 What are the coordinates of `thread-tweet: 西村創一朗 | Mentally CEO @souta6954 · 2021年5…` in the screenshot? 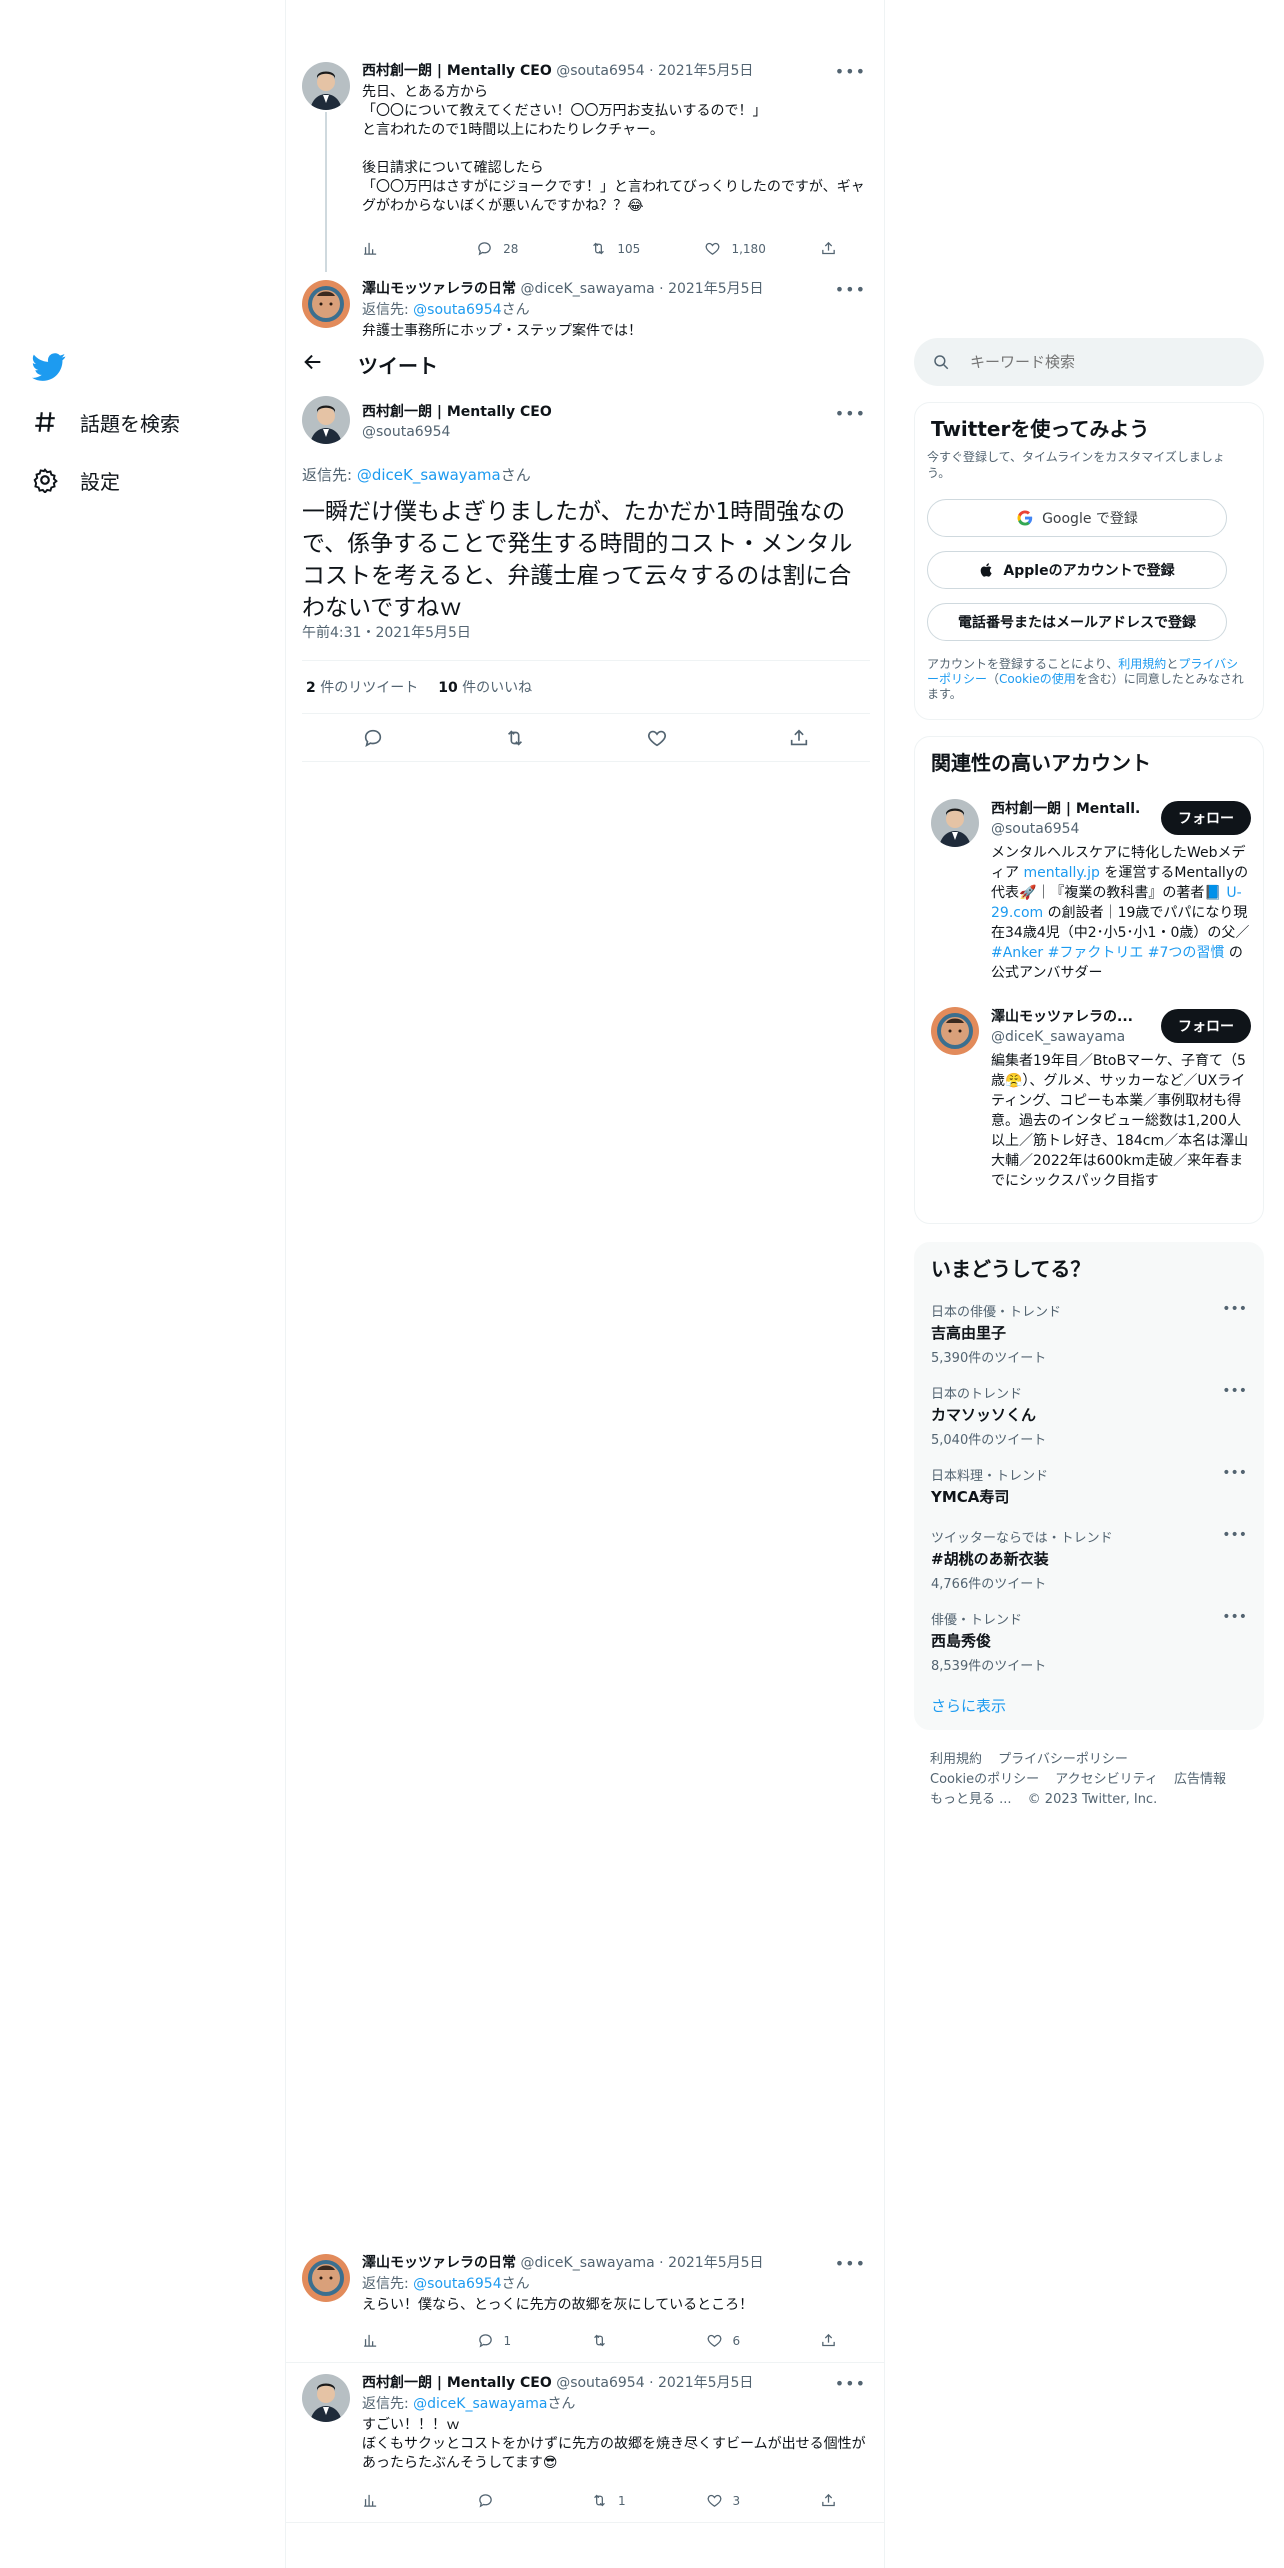 It's located at (586, 167).